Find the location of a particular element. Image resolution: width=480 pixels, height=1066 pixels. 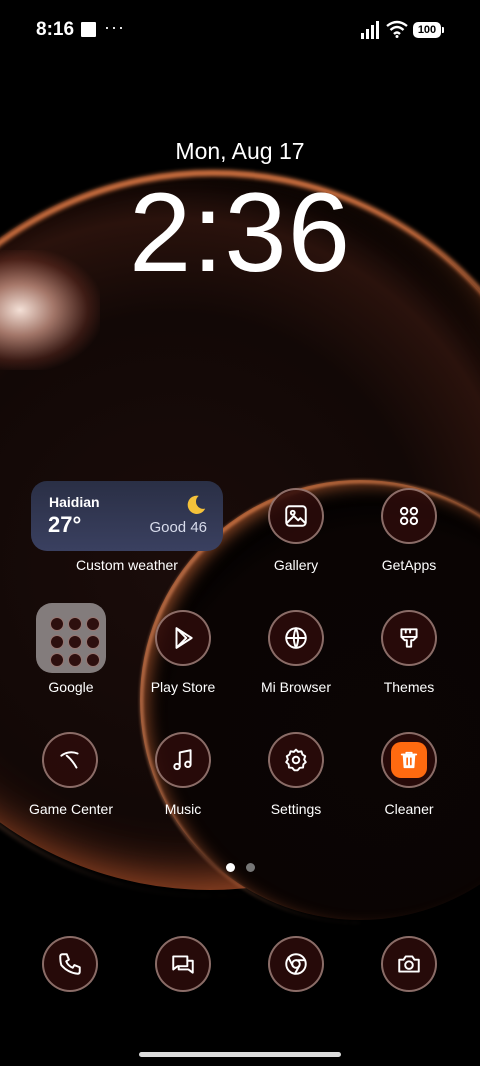

playstore-label: Play Store is located at coordinates (183, 687).